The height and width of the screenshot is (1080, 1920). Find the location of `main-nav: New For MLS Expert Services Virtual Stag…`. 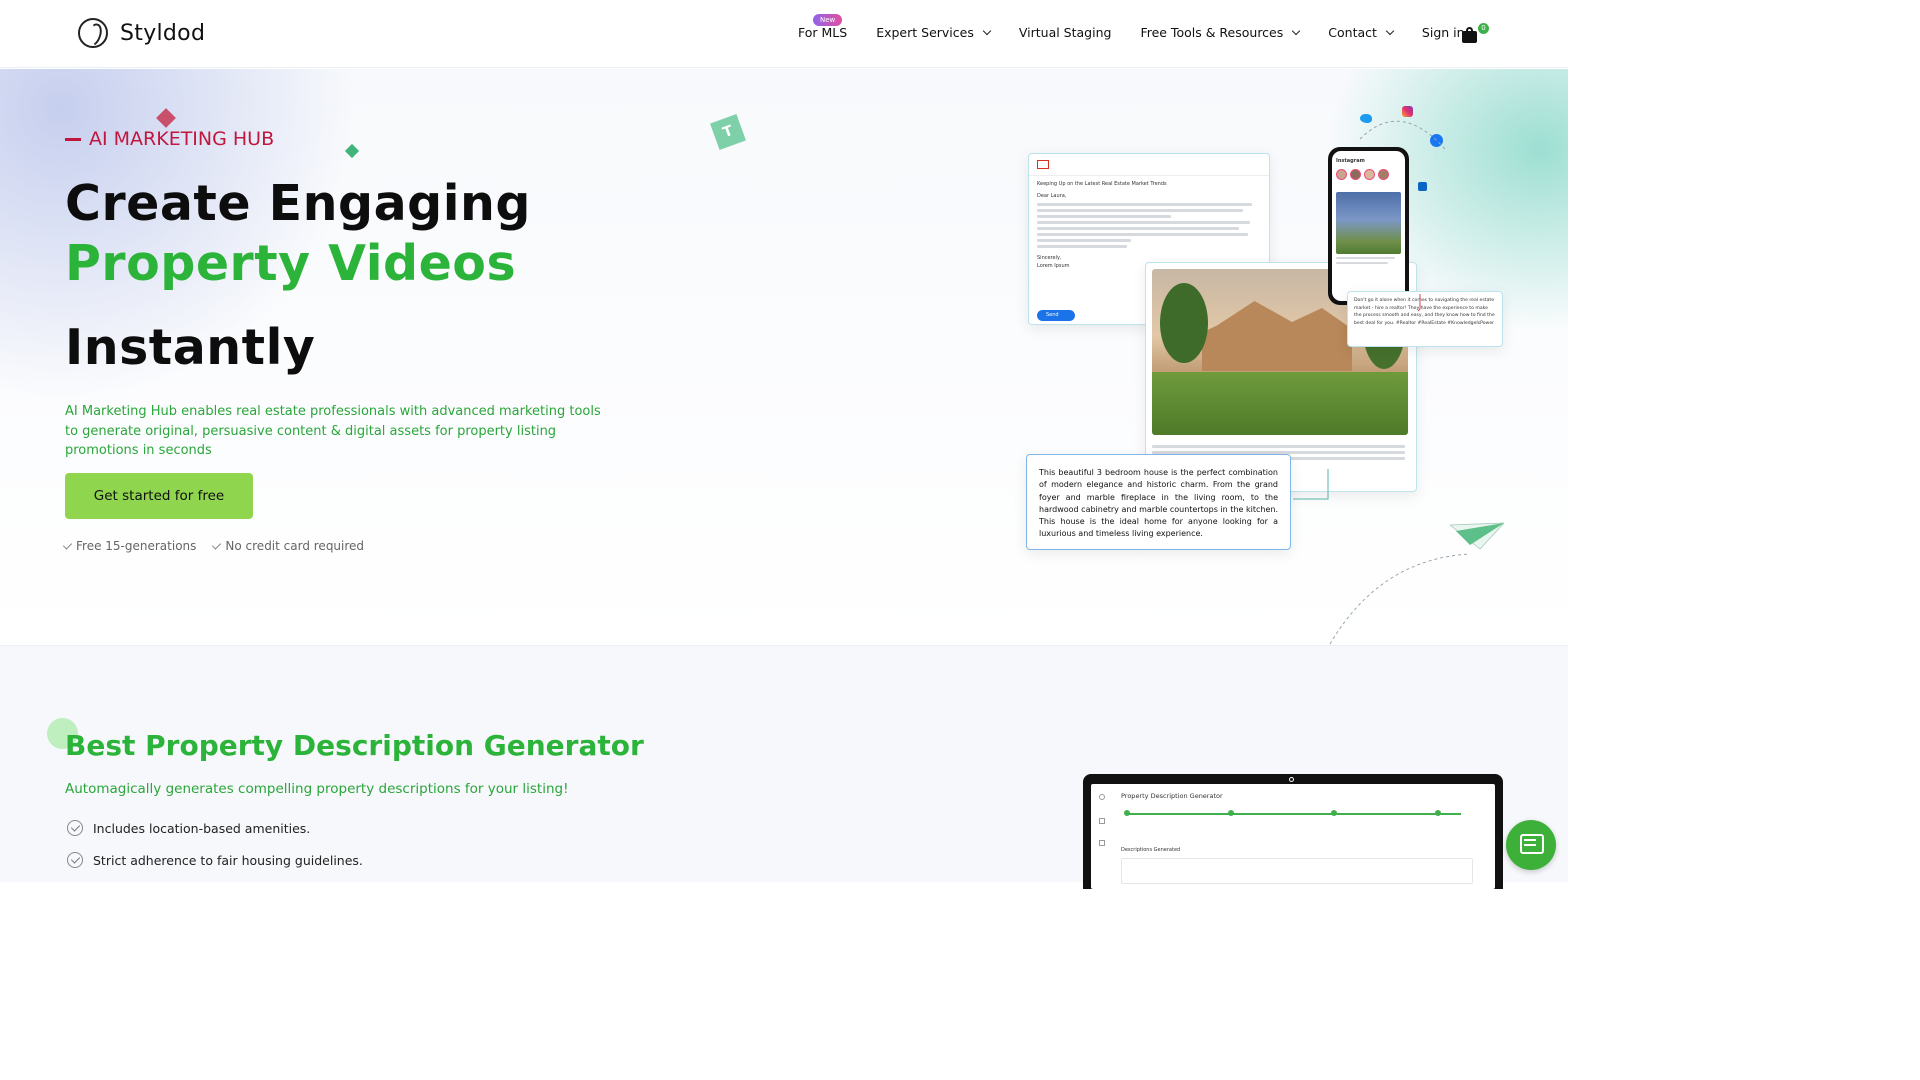

main-nav: New For MLS Expert Services Virtual Stag… is located at coordinates (1146, 27).